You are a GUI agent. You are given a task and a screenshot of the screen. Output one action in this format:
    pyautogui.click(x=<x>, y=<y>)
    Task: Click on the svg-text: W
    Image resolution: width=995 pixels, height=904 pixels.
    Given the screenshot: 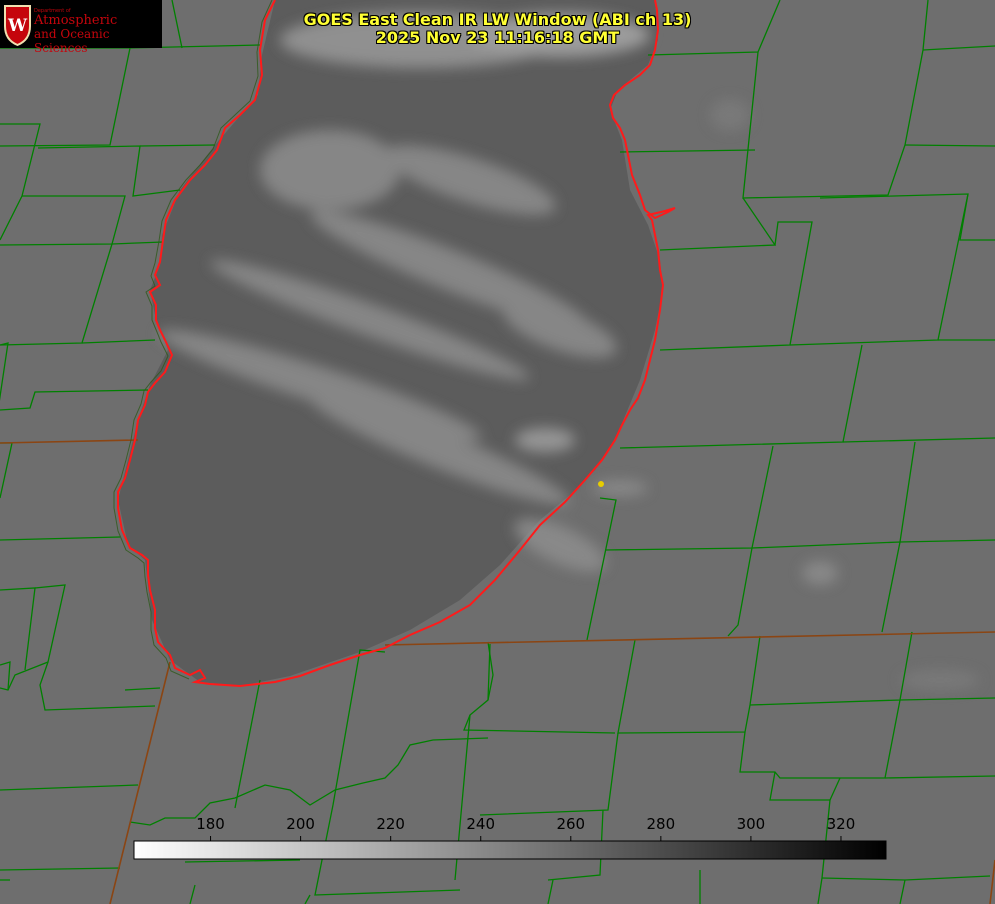 What is the action you would take?
    pyautogui.click(x=17, y=26)
    